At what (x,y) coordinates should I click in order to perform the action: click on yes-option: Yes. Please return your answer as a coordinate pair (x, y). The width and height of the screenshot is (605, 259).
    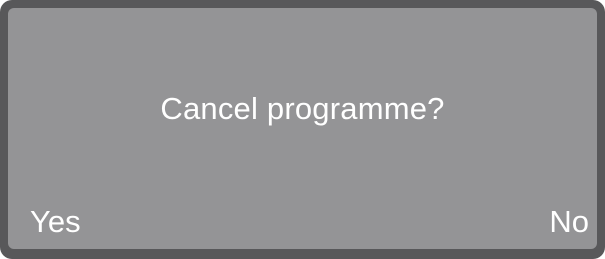
    Looking at the image, I should click on (55, 222).